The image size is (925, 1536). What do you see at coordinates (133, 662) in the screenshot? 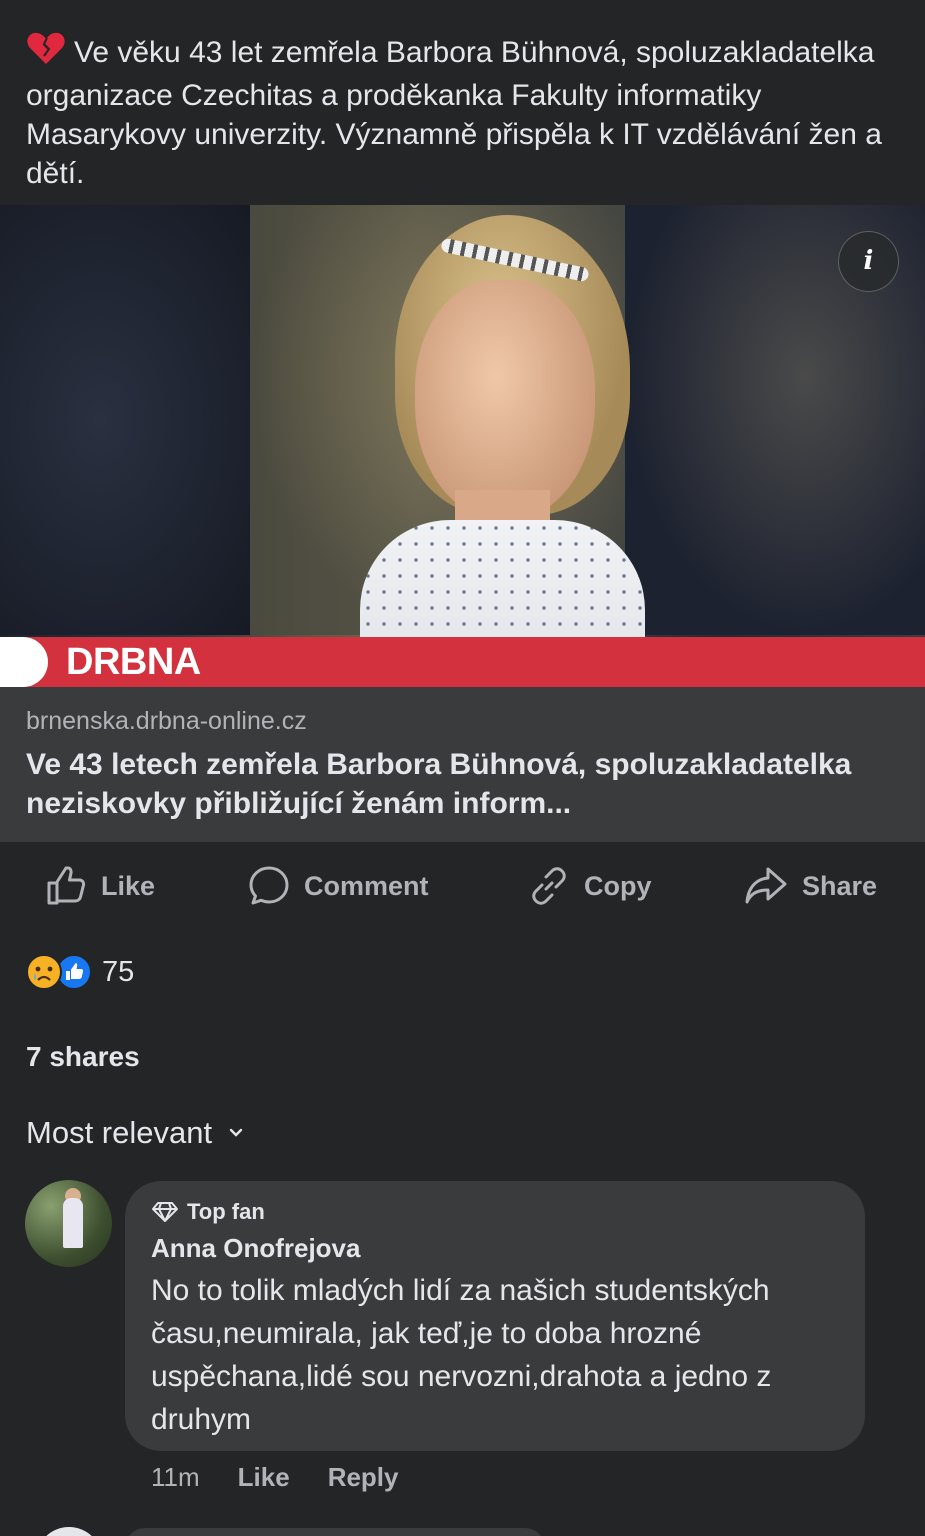
I see `banner-brand: DRBNA` at bounding box center [133, 662].